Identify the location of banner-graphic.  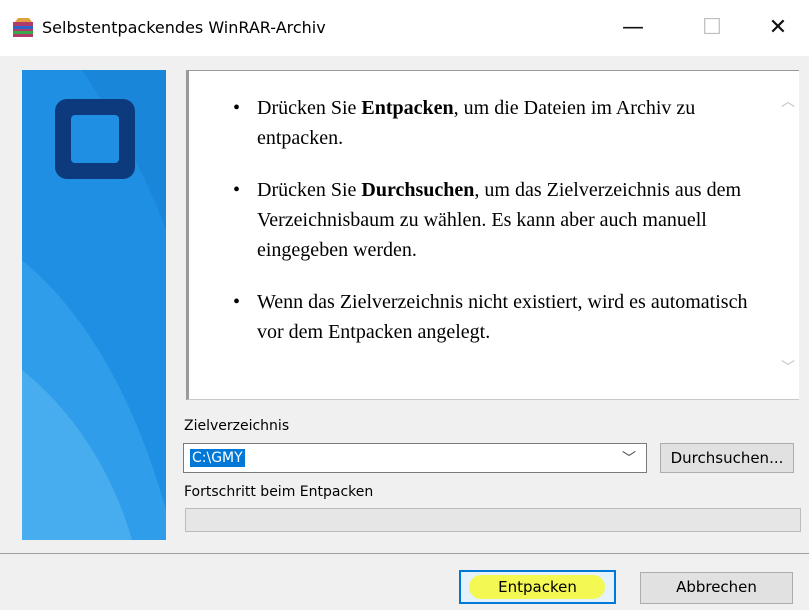
(94, 305).